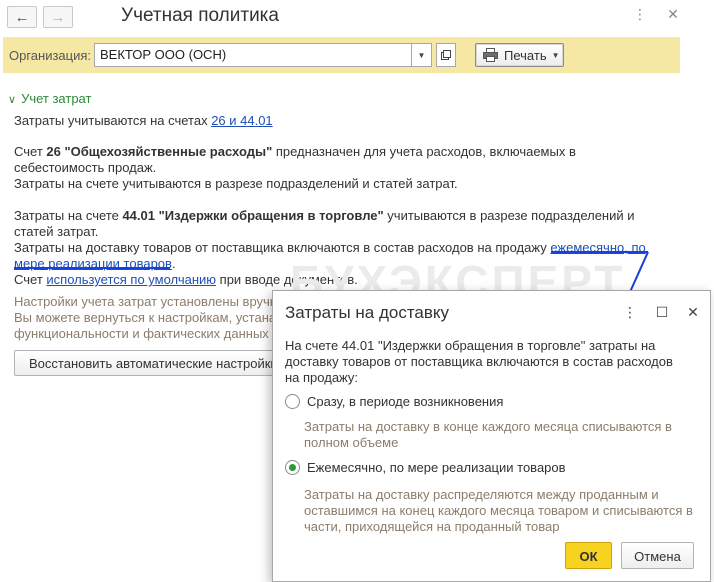 The width and height of the screenshot is (714, 582). I want to click on radio-monthly, so click(292, 467).